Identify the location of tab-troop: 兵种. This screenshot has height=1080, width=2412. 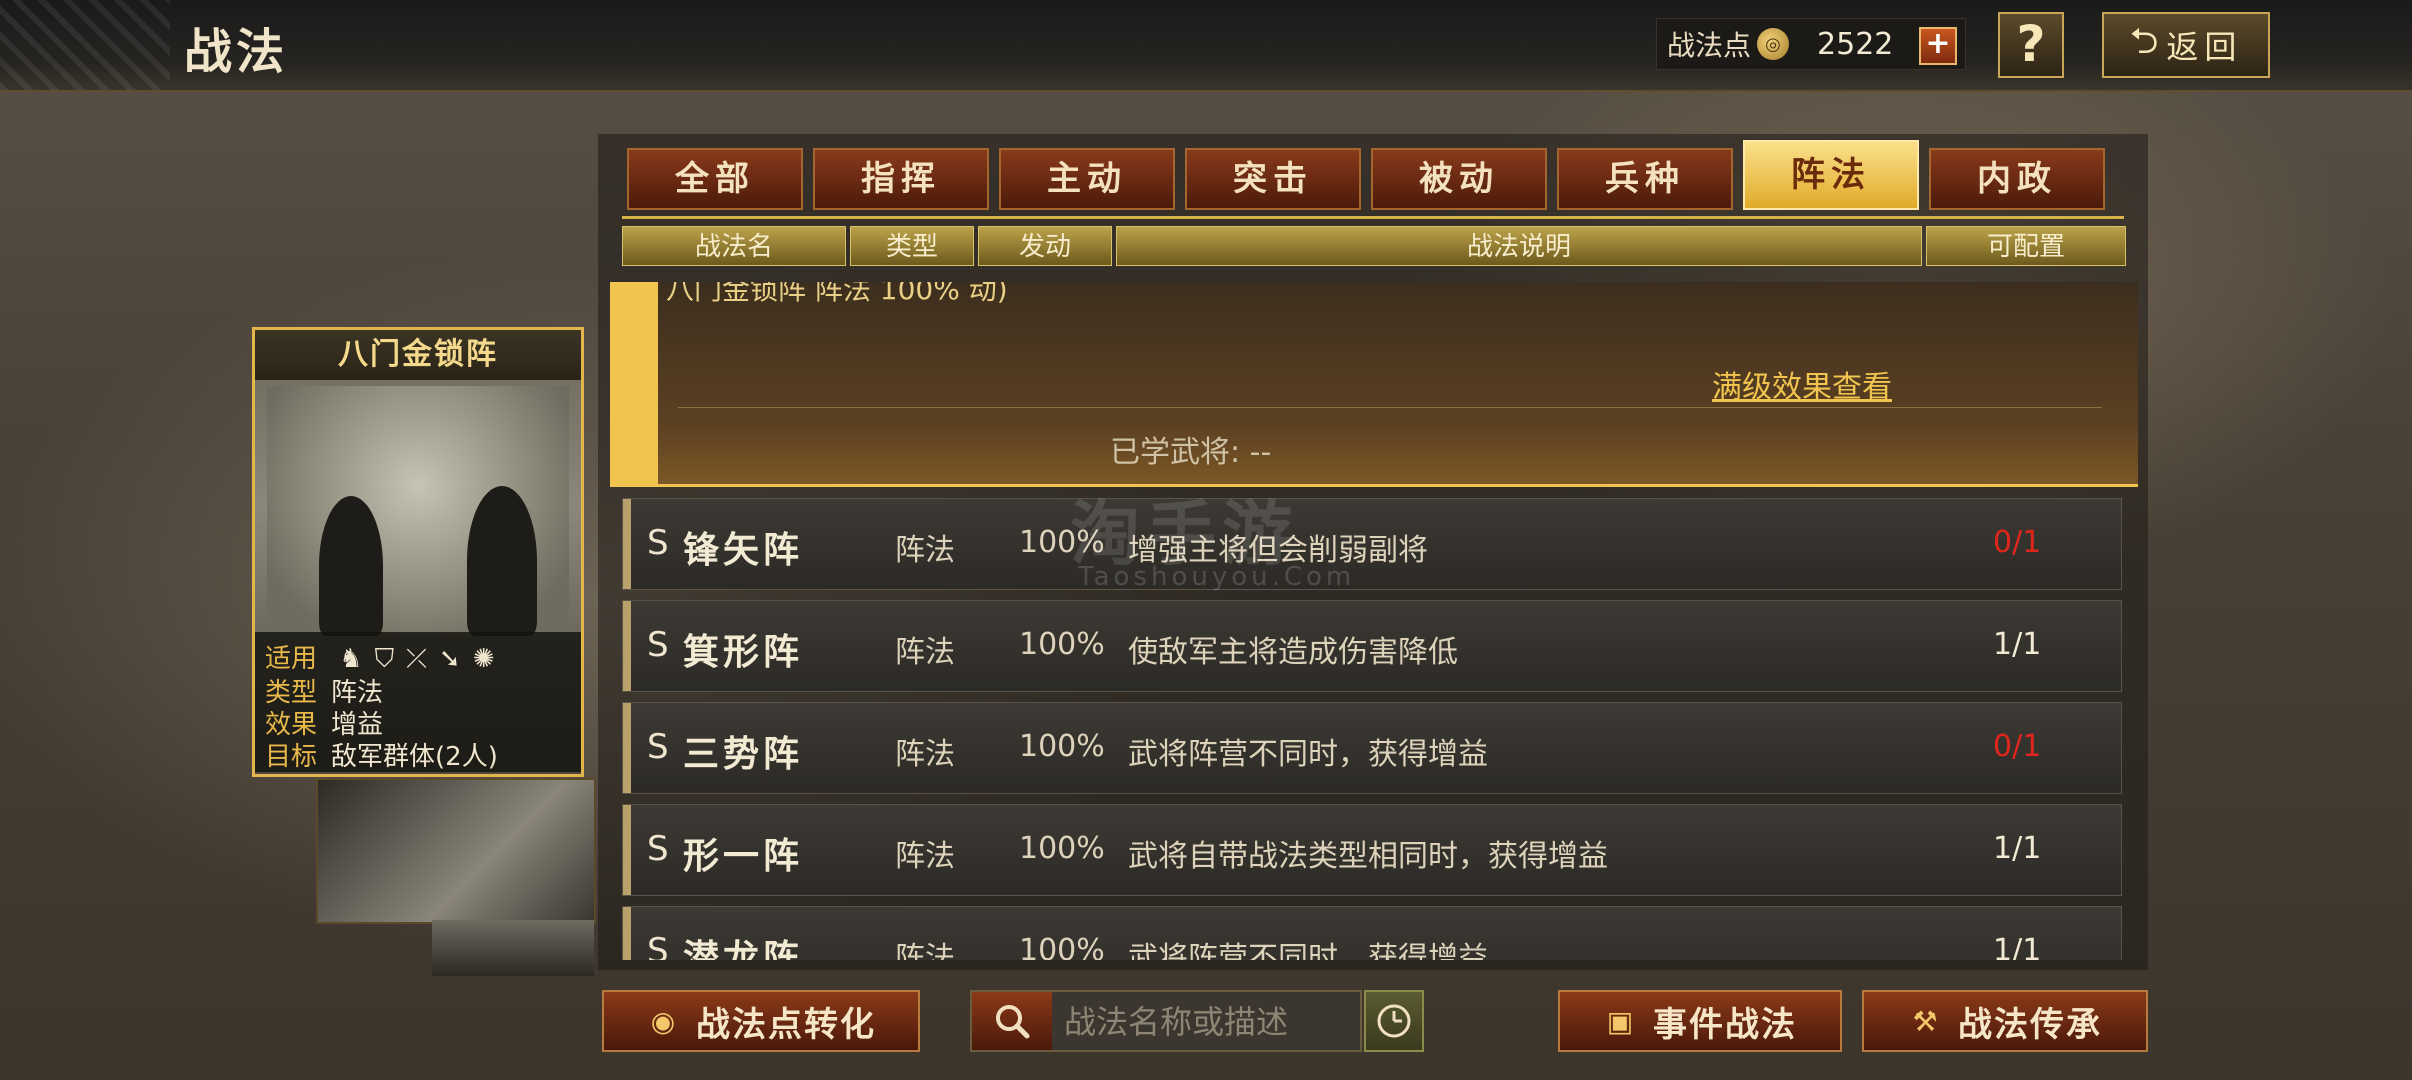
(1645, 179).